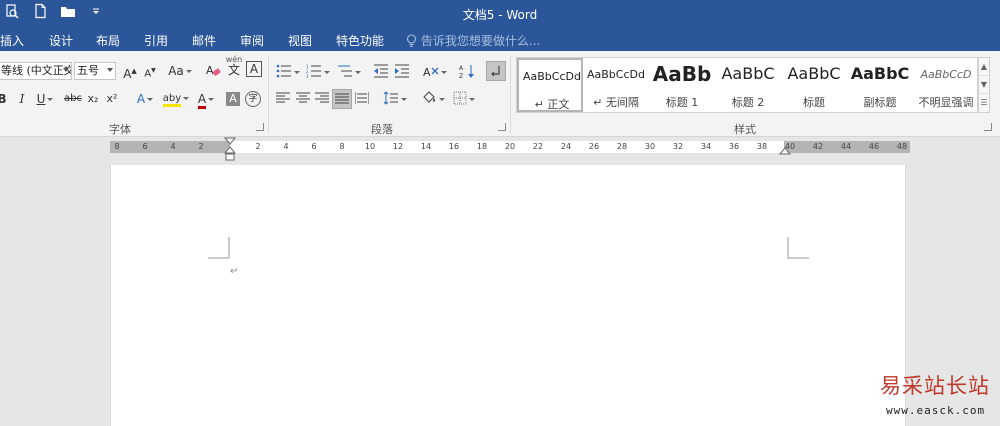  Describe the element at coordinates (678, 146) in the screenshot. I see `ruler-number: 32` at that location.